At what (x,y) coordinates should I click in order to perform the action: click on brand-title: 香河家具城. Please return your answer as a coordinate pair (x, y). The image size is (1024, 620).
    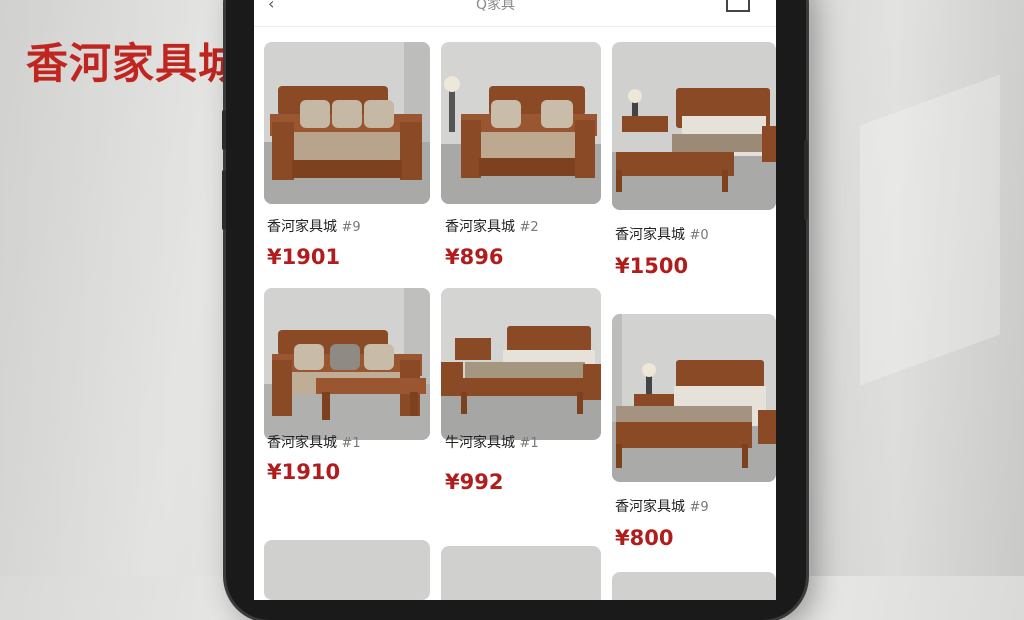
    Looking at the image, I should click on (134, 63).